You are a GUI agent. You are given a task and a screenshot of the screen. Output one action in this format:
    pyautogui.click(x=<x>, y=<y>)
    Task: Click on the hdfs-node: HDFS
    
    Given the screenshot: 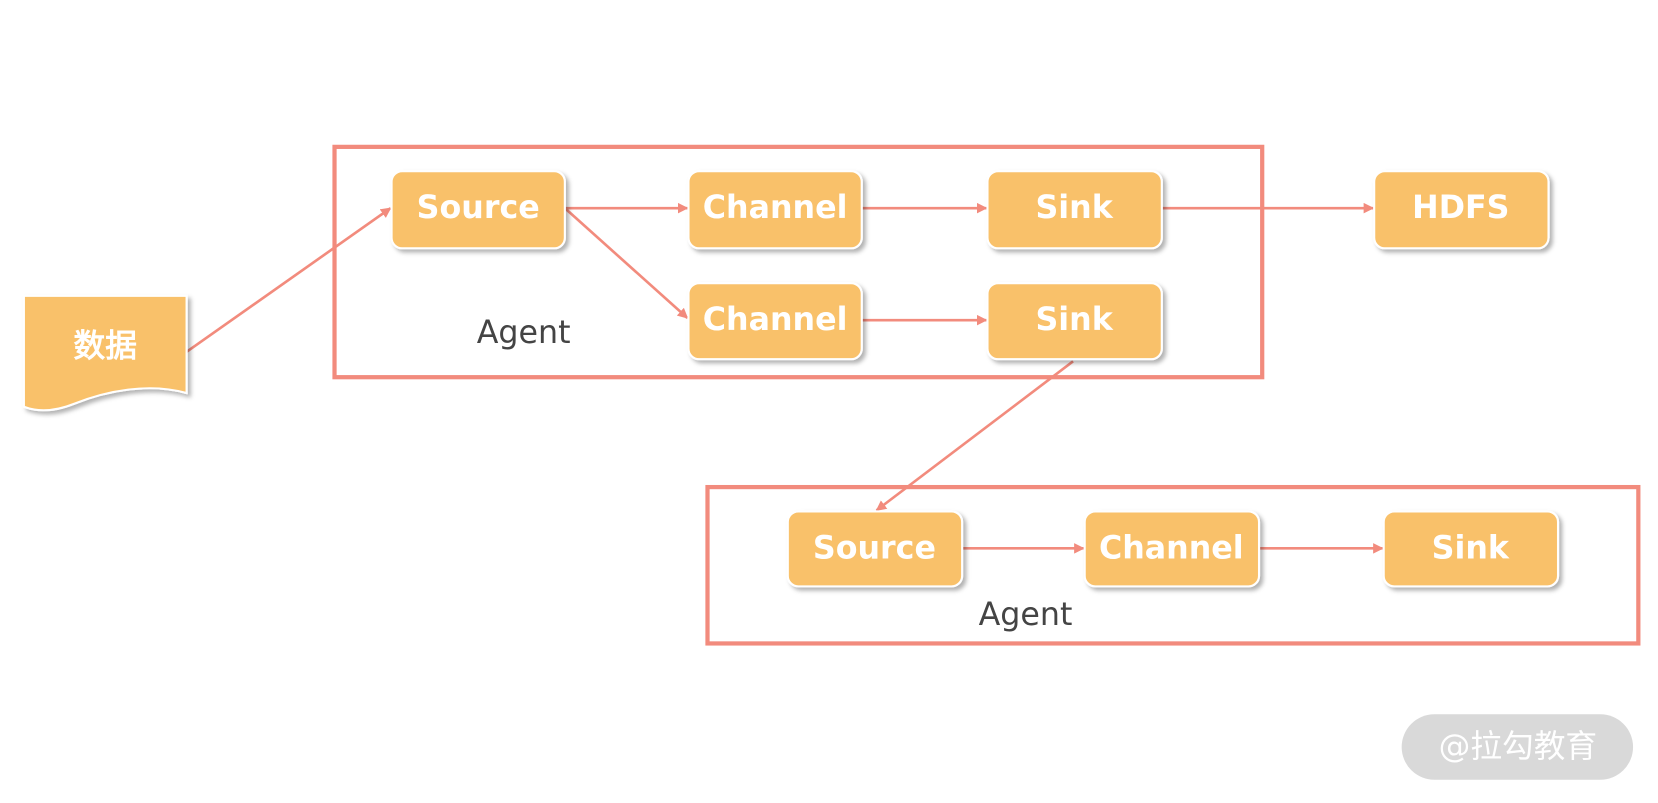 What is the action you would take?
    pyautogui.click(x=1461, y=210)
    